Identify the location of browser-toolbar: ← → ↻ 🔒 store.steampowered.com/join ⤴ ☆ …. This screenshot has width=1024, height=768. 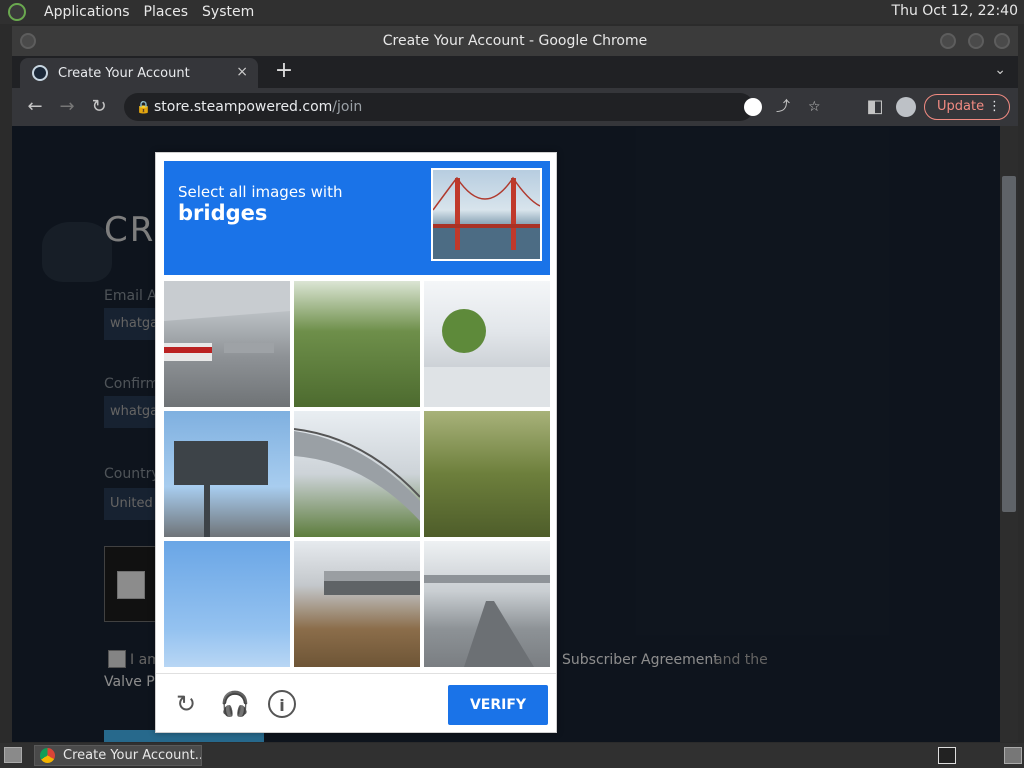
(515, 107).